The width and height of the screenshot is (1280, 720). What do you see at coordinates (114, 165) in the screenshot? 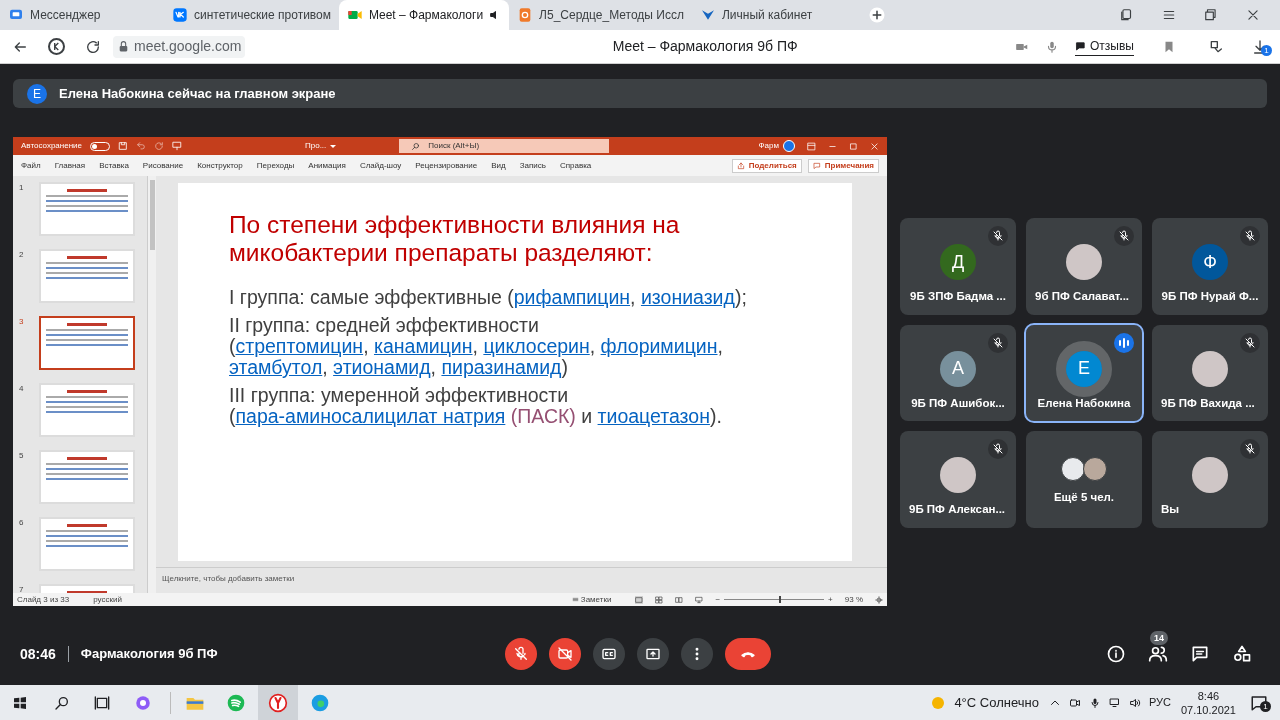
I see `menu-tab: Вставка` at bounding box center [114, 165].